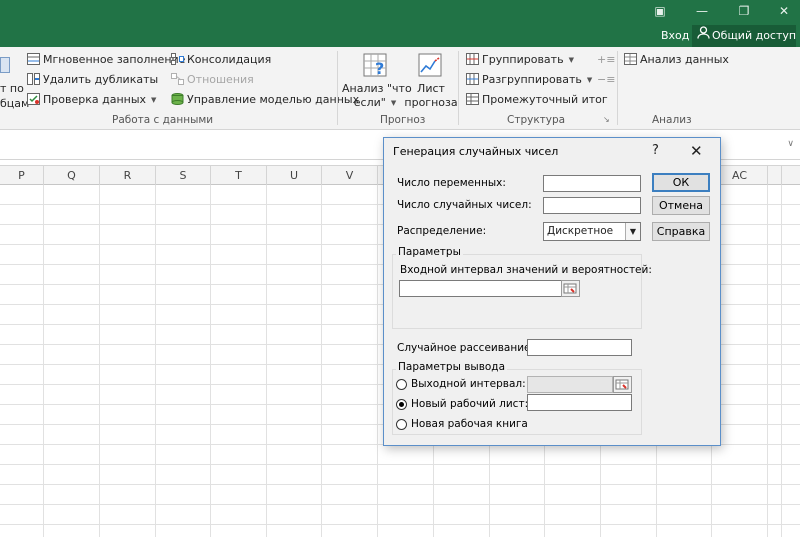 The height and width of the screenshot is (537, 800). I want to click on what-if-label-2-text: если", so click(369, 102).